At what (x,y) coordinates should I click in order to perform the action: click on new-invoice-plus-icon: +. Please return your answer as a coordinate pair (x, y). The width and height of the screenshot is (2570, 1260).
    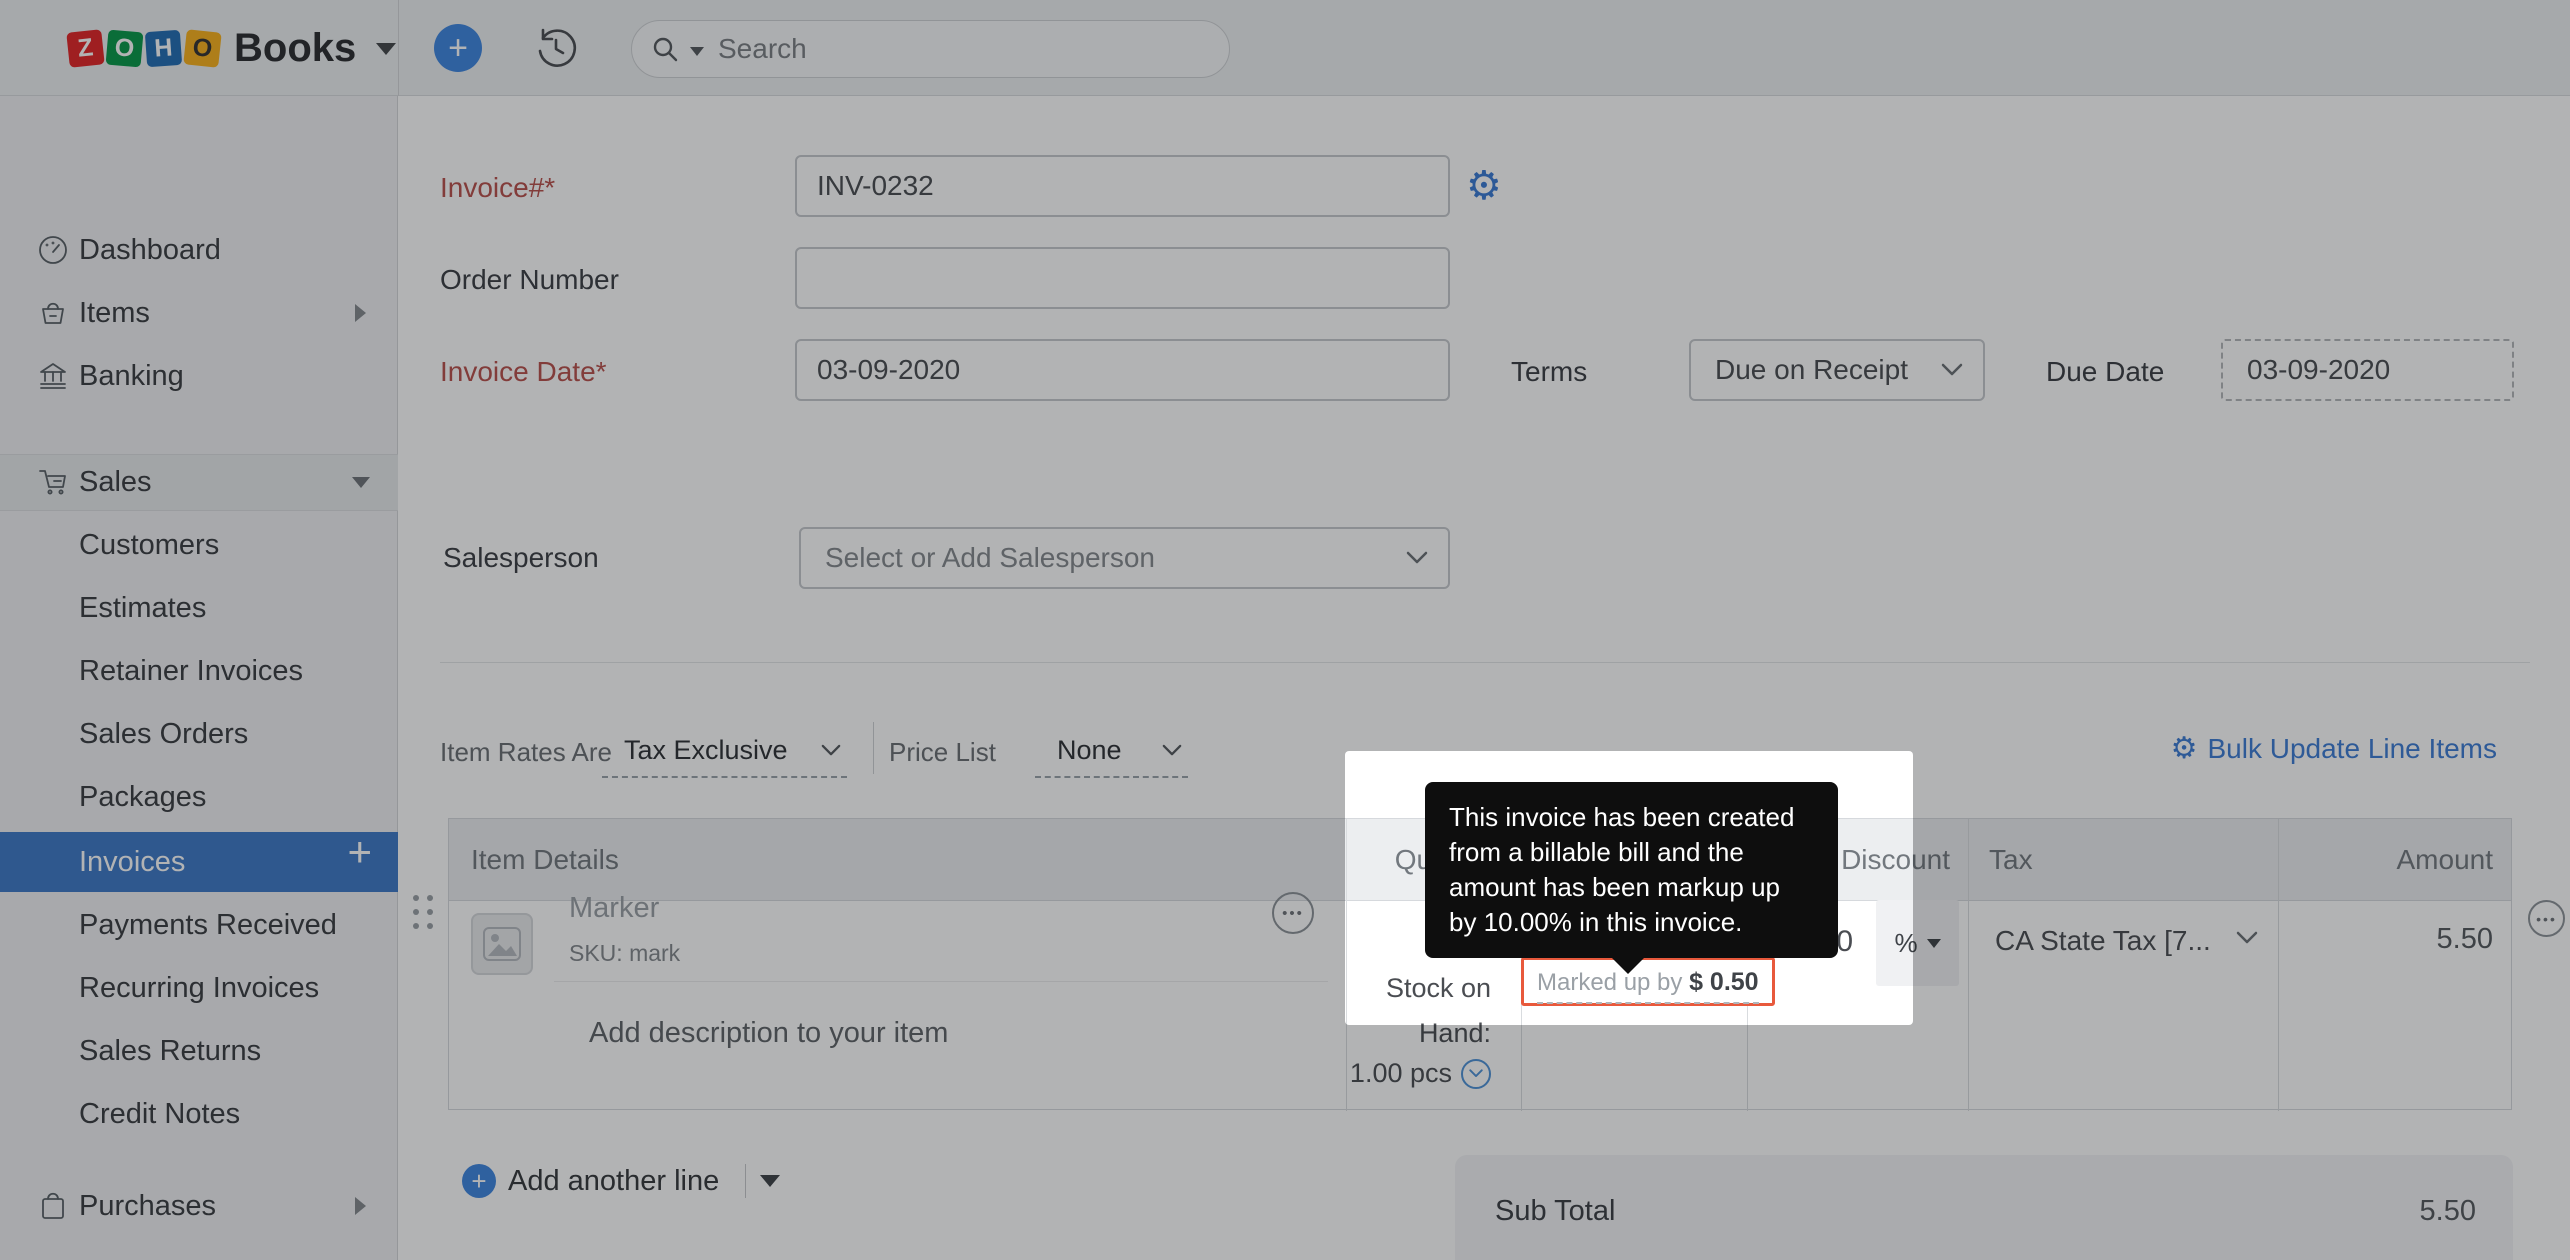
    Looking at the image, I should click on (359, 852).